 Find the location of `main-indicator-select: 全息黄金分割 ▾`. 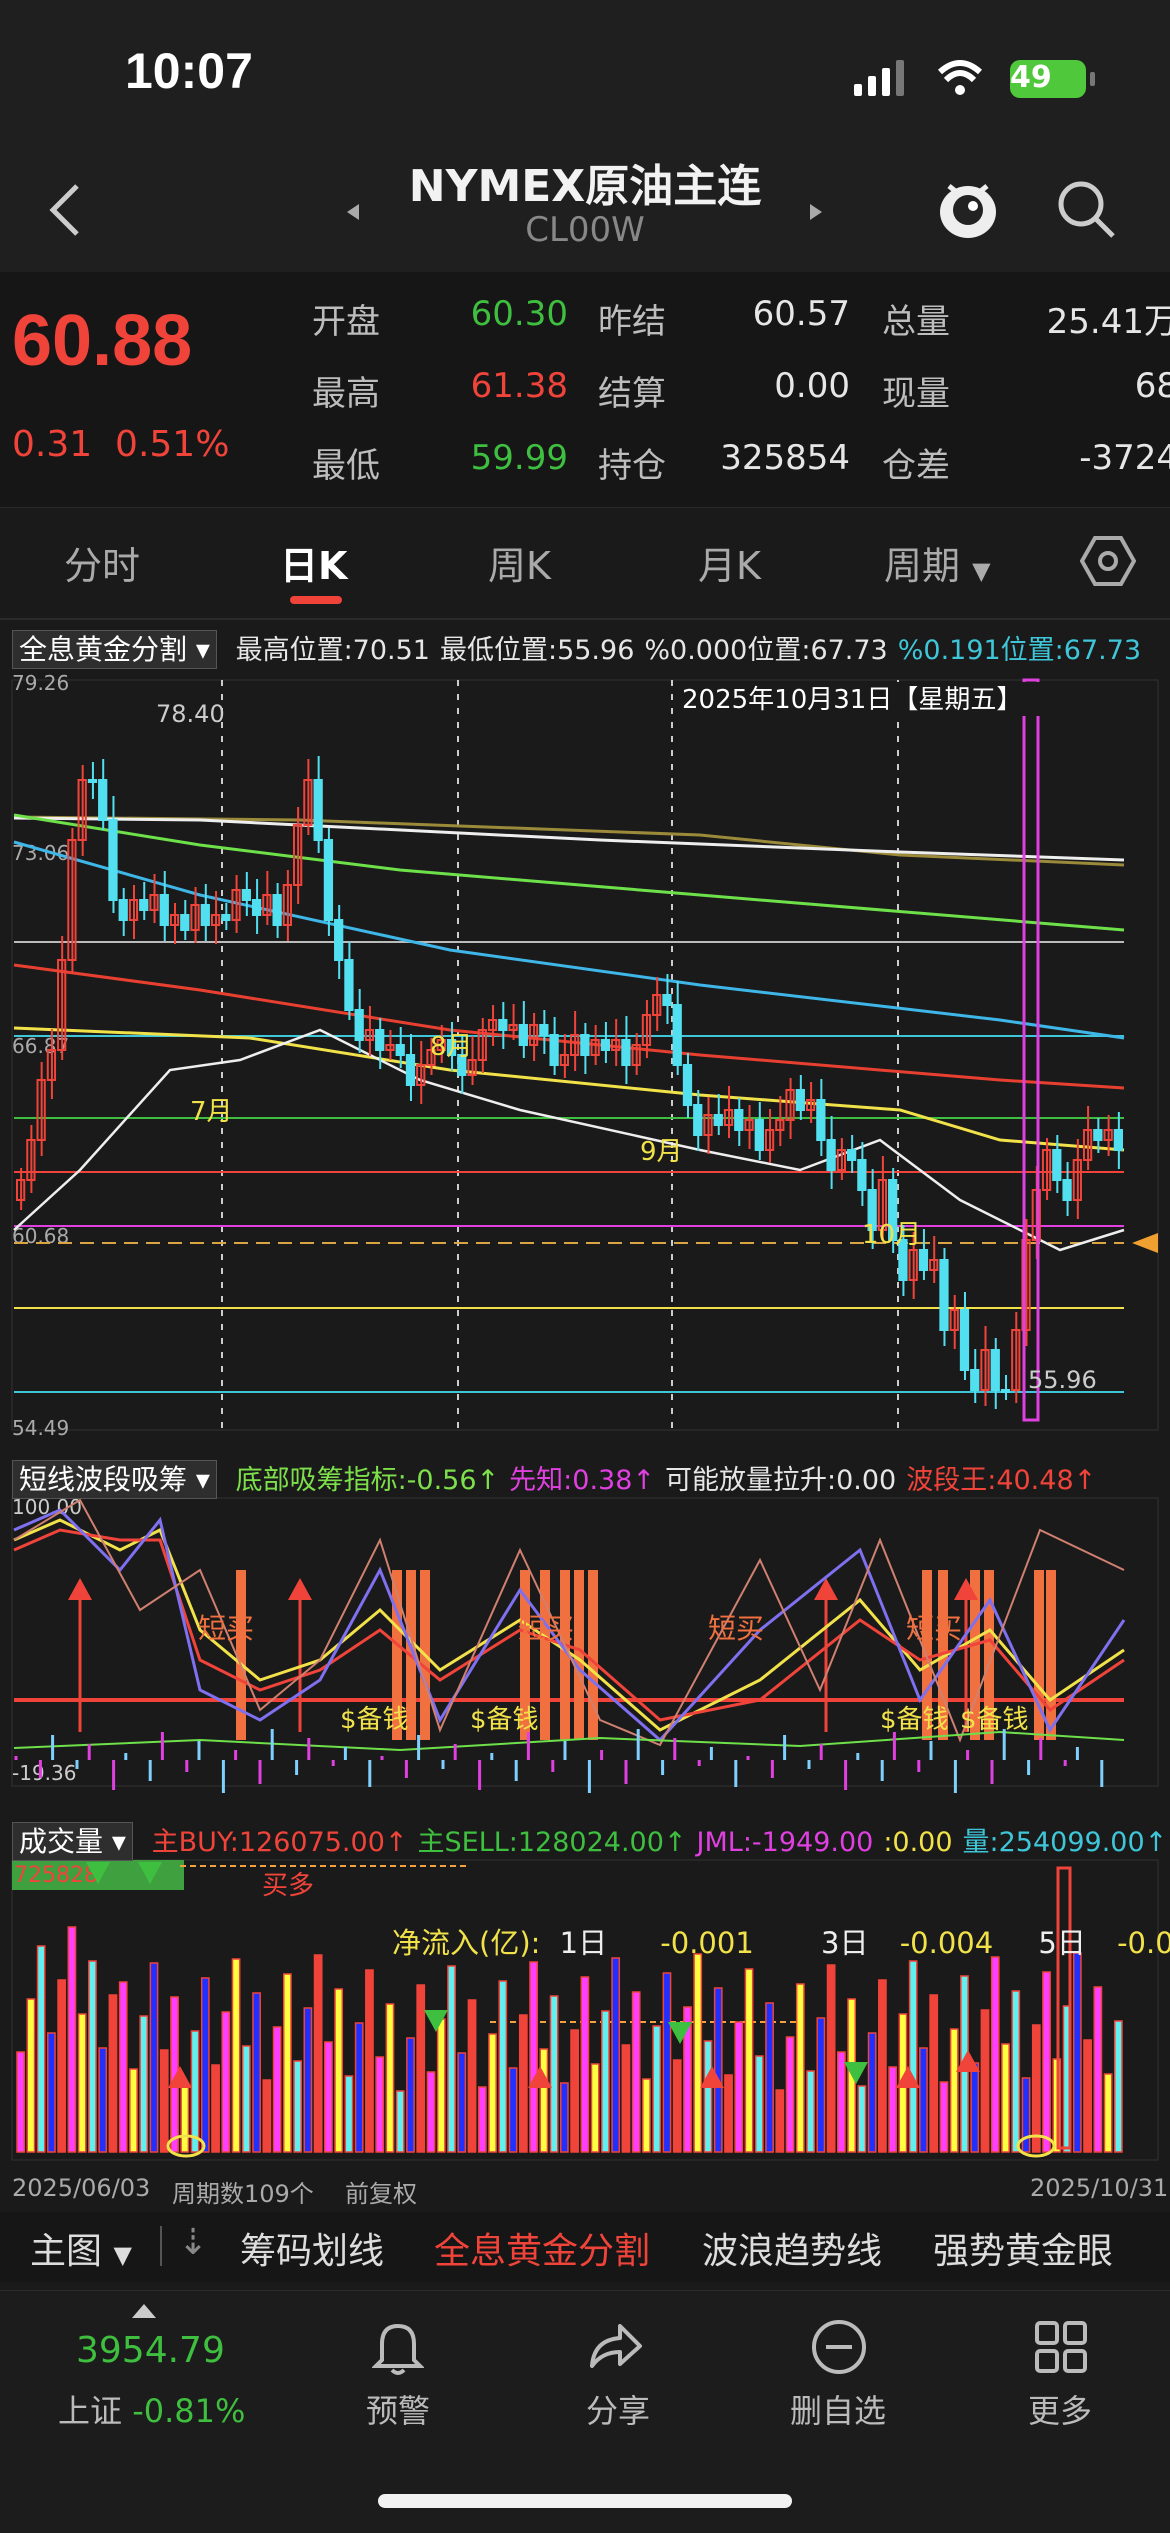

main-indicator-select: 全息黄金分割 ▾ is located at coordinates (114, 649).